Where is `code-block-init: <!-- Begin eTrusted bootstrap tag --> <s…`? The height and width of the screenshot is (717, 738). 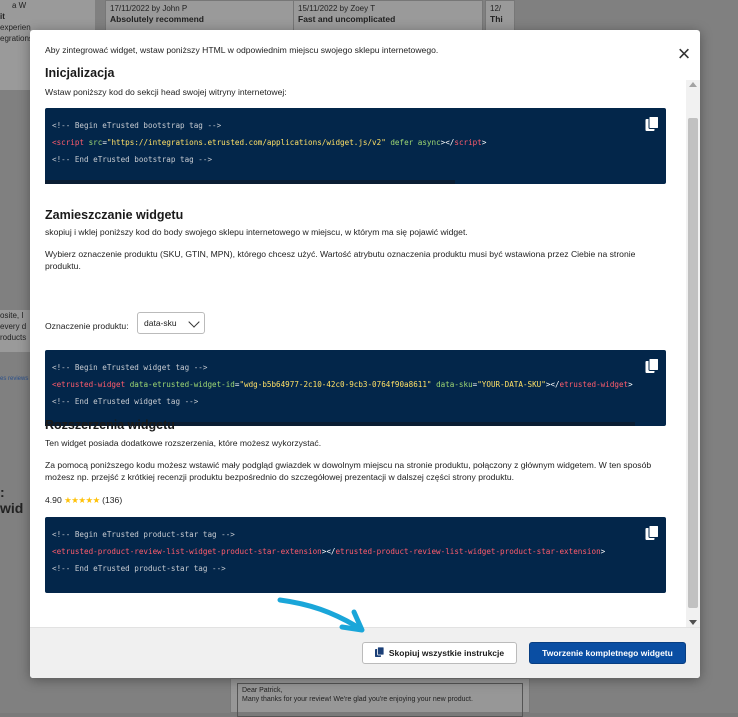 code-block-init: <!-- Begin eTrusted bootstrap tag --> <s… is located at coordinates (355, 146).